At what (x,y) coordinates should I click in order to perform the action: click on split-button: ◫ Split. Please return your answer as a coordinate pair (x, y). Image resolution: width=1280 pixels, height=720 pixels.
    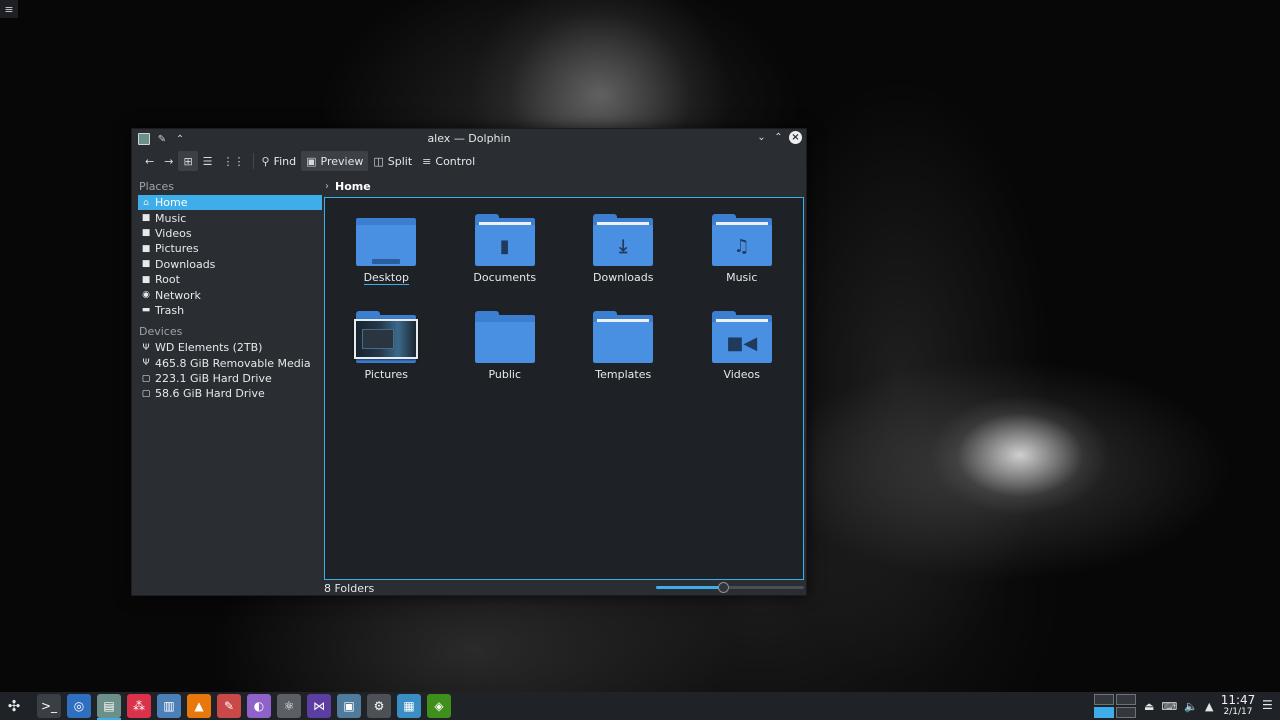
    Looking at the image, I should click on (392, 161).